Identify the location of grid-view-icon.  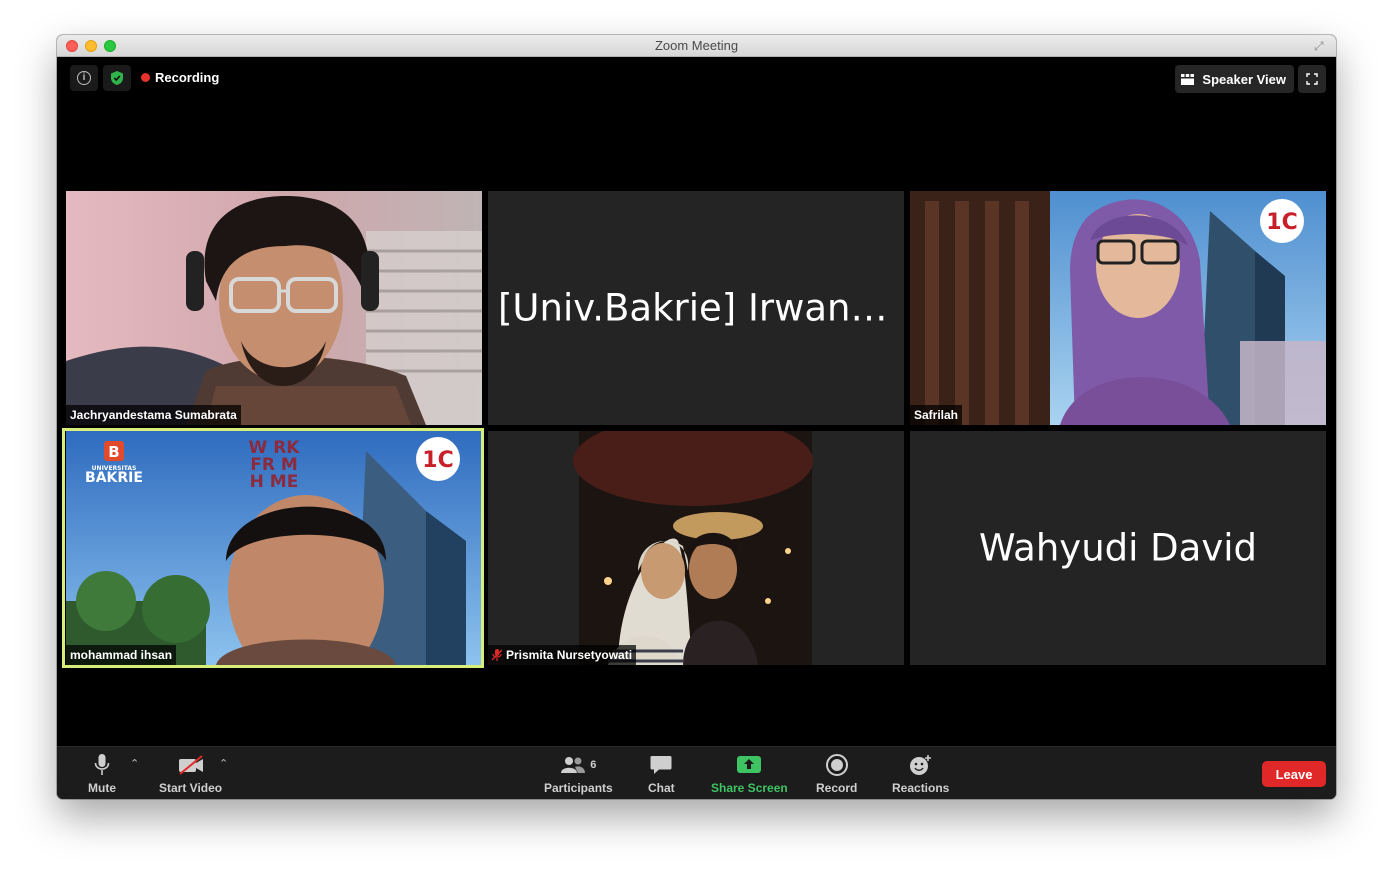
(1188, 79).